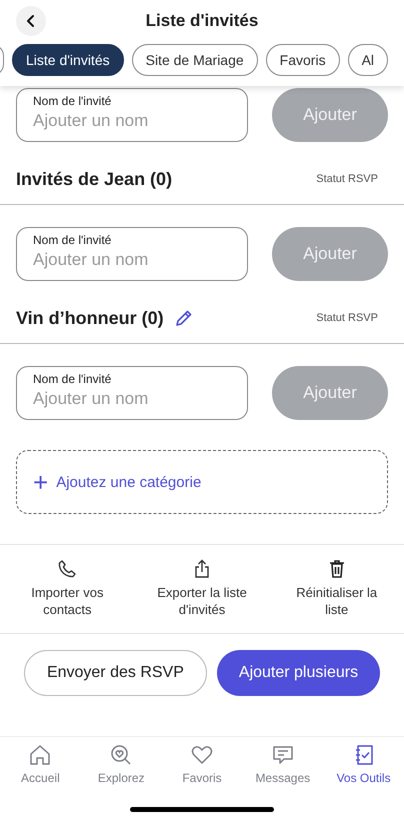 Image resolution: width=404 pixels, height=822 pixels. Describe the element at coordinates (202, 482) in the screenshot. I see `add-category-button: + Ajoutez une catégorie` at that location.